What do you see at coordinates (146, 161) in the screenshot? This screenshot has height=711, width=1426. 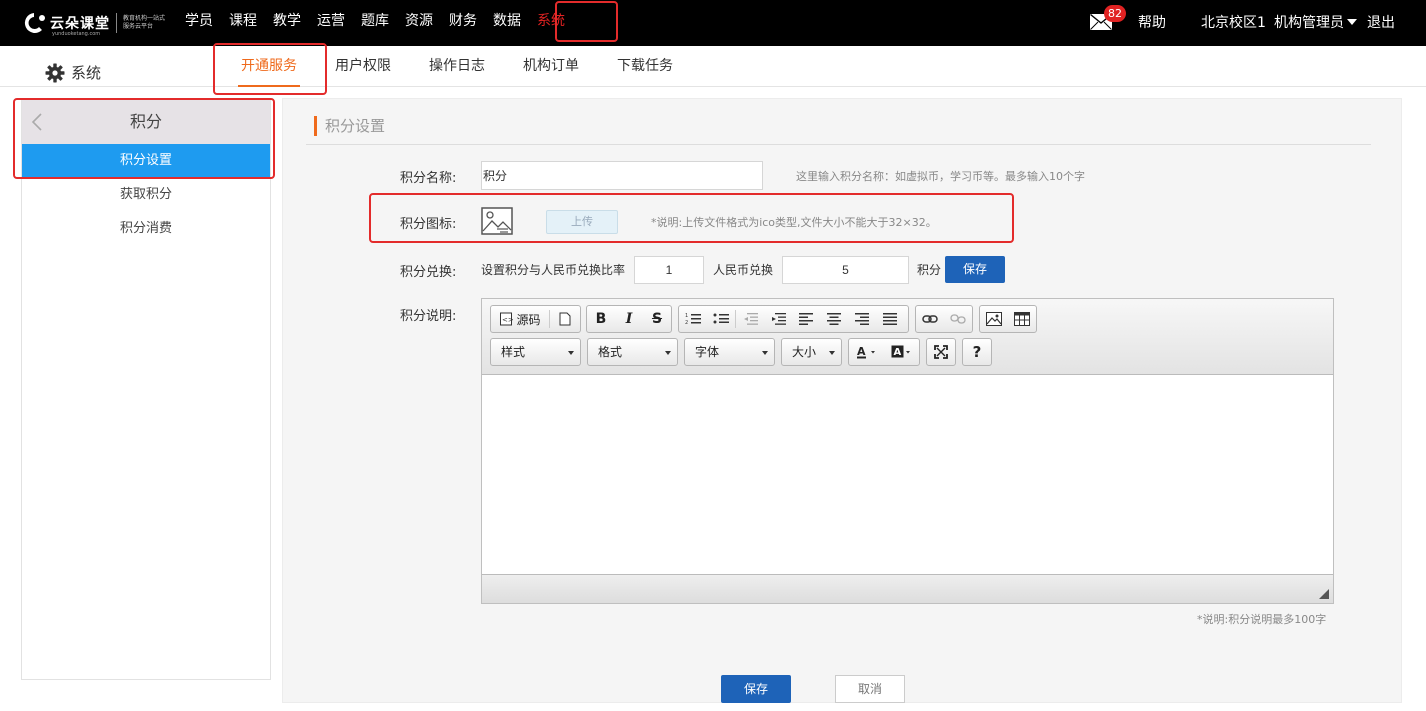 I see `sidebar-item-points-settings: 积分设置` at bounding box center [146, 161].